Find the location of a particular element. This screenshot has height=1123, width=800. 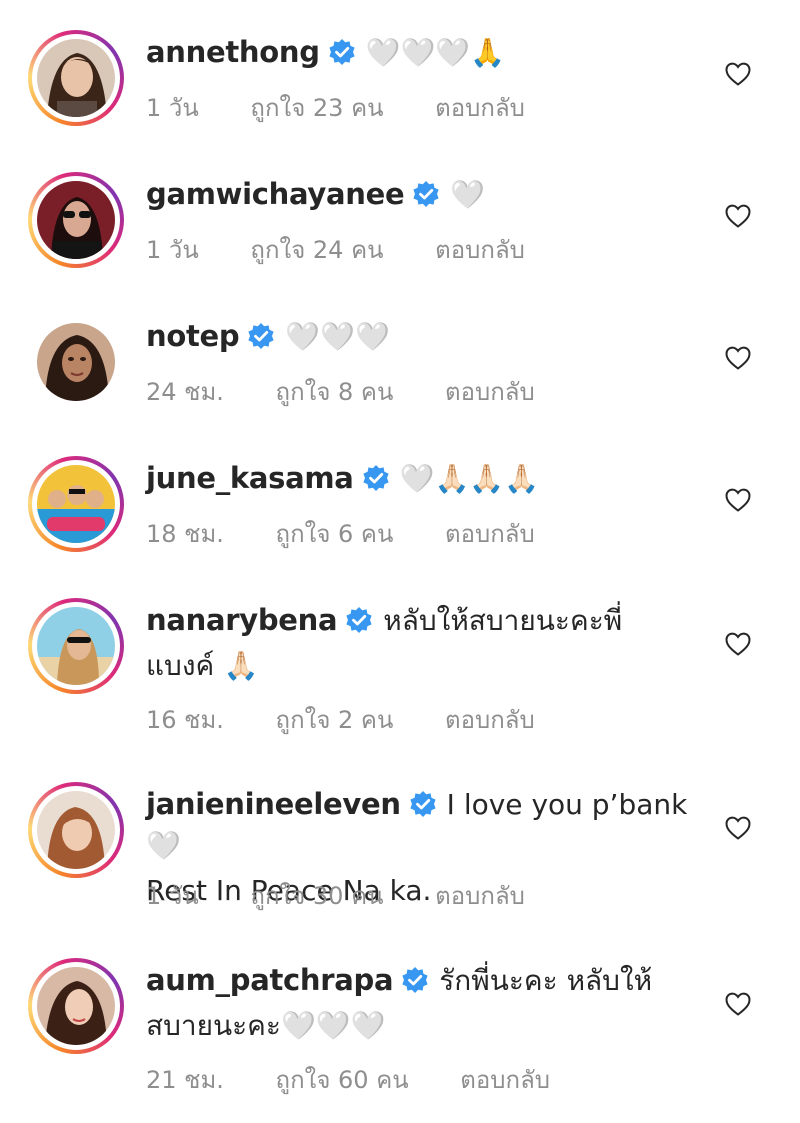

comment-text-line2: สบายนะคะ is located at coordinates (213, 1025).